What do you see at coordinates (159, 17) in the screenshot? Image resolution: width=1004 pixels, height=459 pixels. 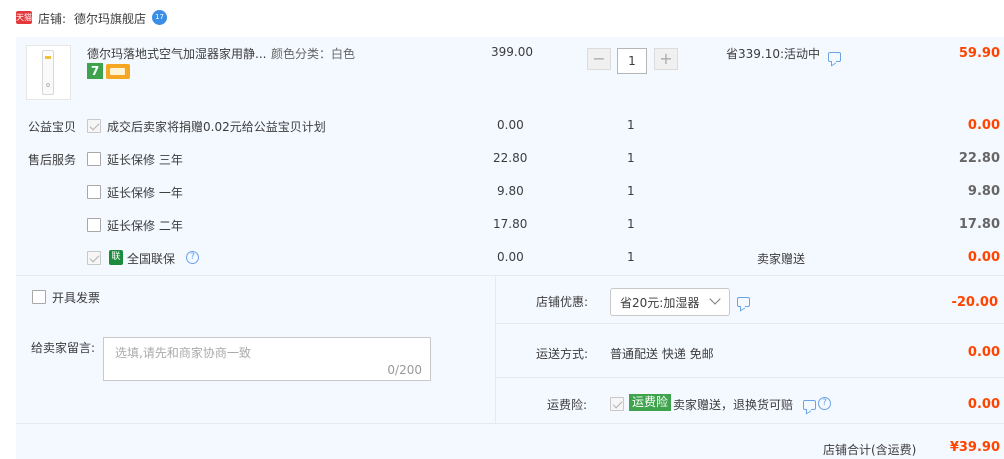 I see `wangwang-chat-icon: 17` at bounding box center [159, 17].